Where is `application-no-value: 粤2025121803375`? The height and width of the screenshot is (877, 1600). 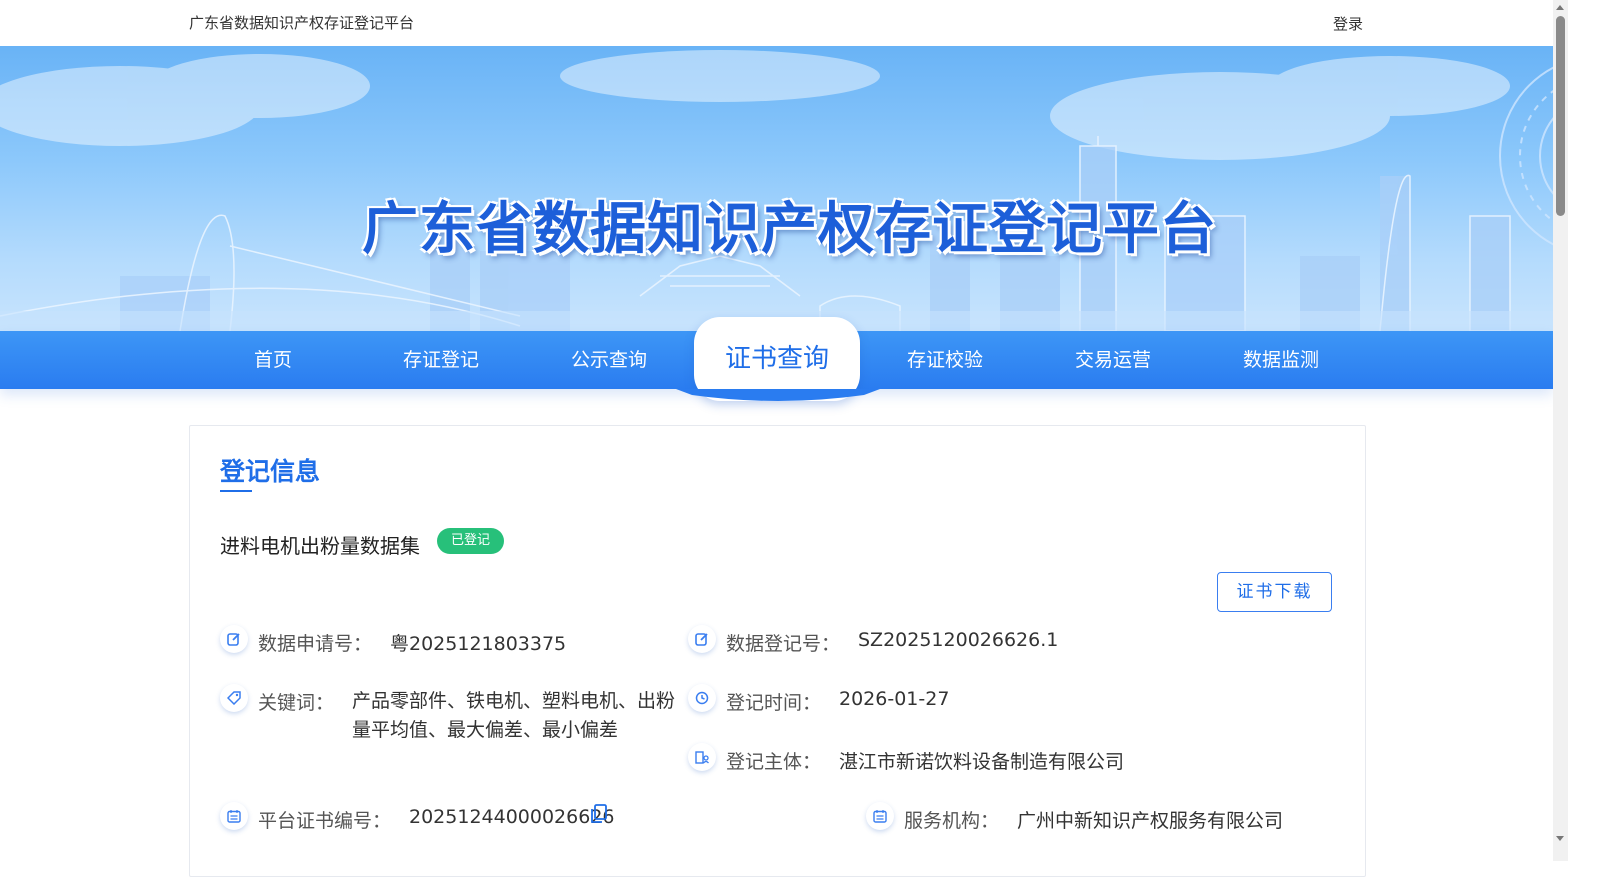 application-no-value: 粤2025121803375 is located at coordinates (478, 644).